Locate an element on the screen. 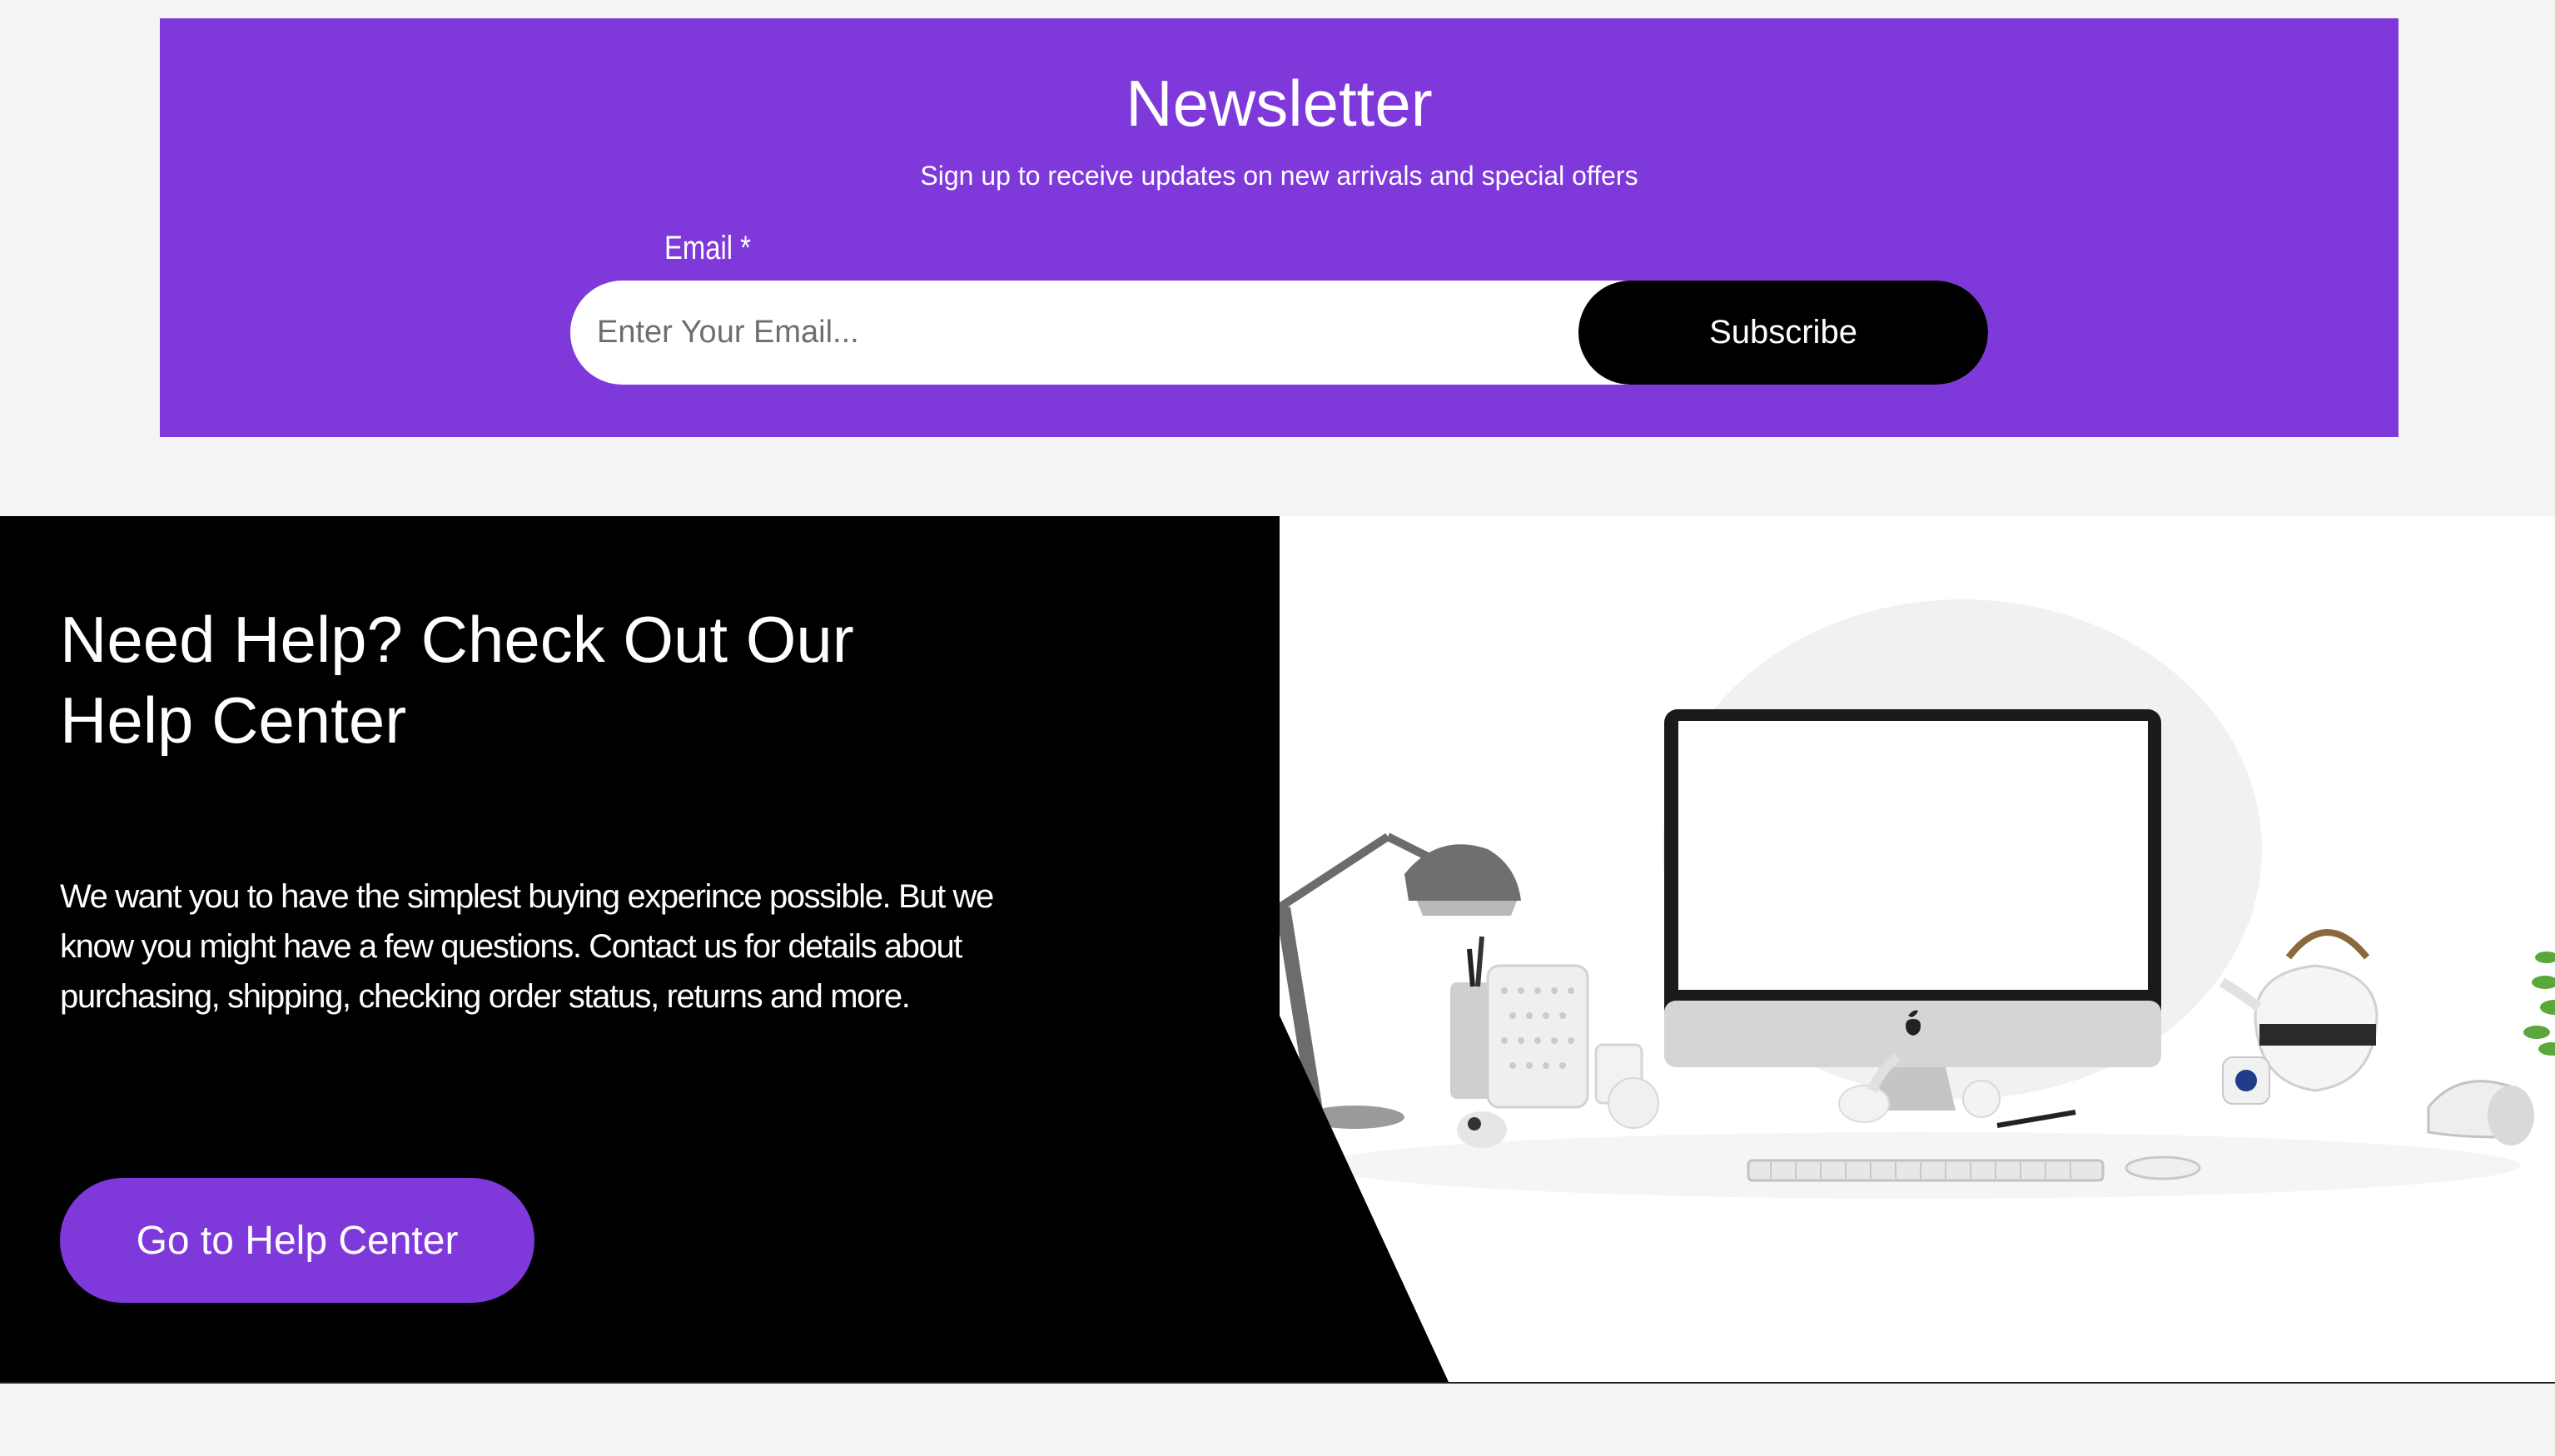 The image size is (2555, 1456). monitor is located at coordinates (1912, 910).